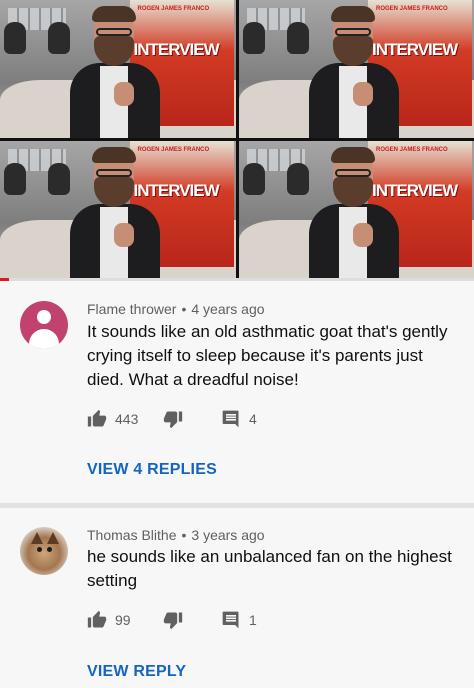 The height and width of the screenshot is (688, 474). I want to click on comment-actions: 443 4, so click(172, 419).